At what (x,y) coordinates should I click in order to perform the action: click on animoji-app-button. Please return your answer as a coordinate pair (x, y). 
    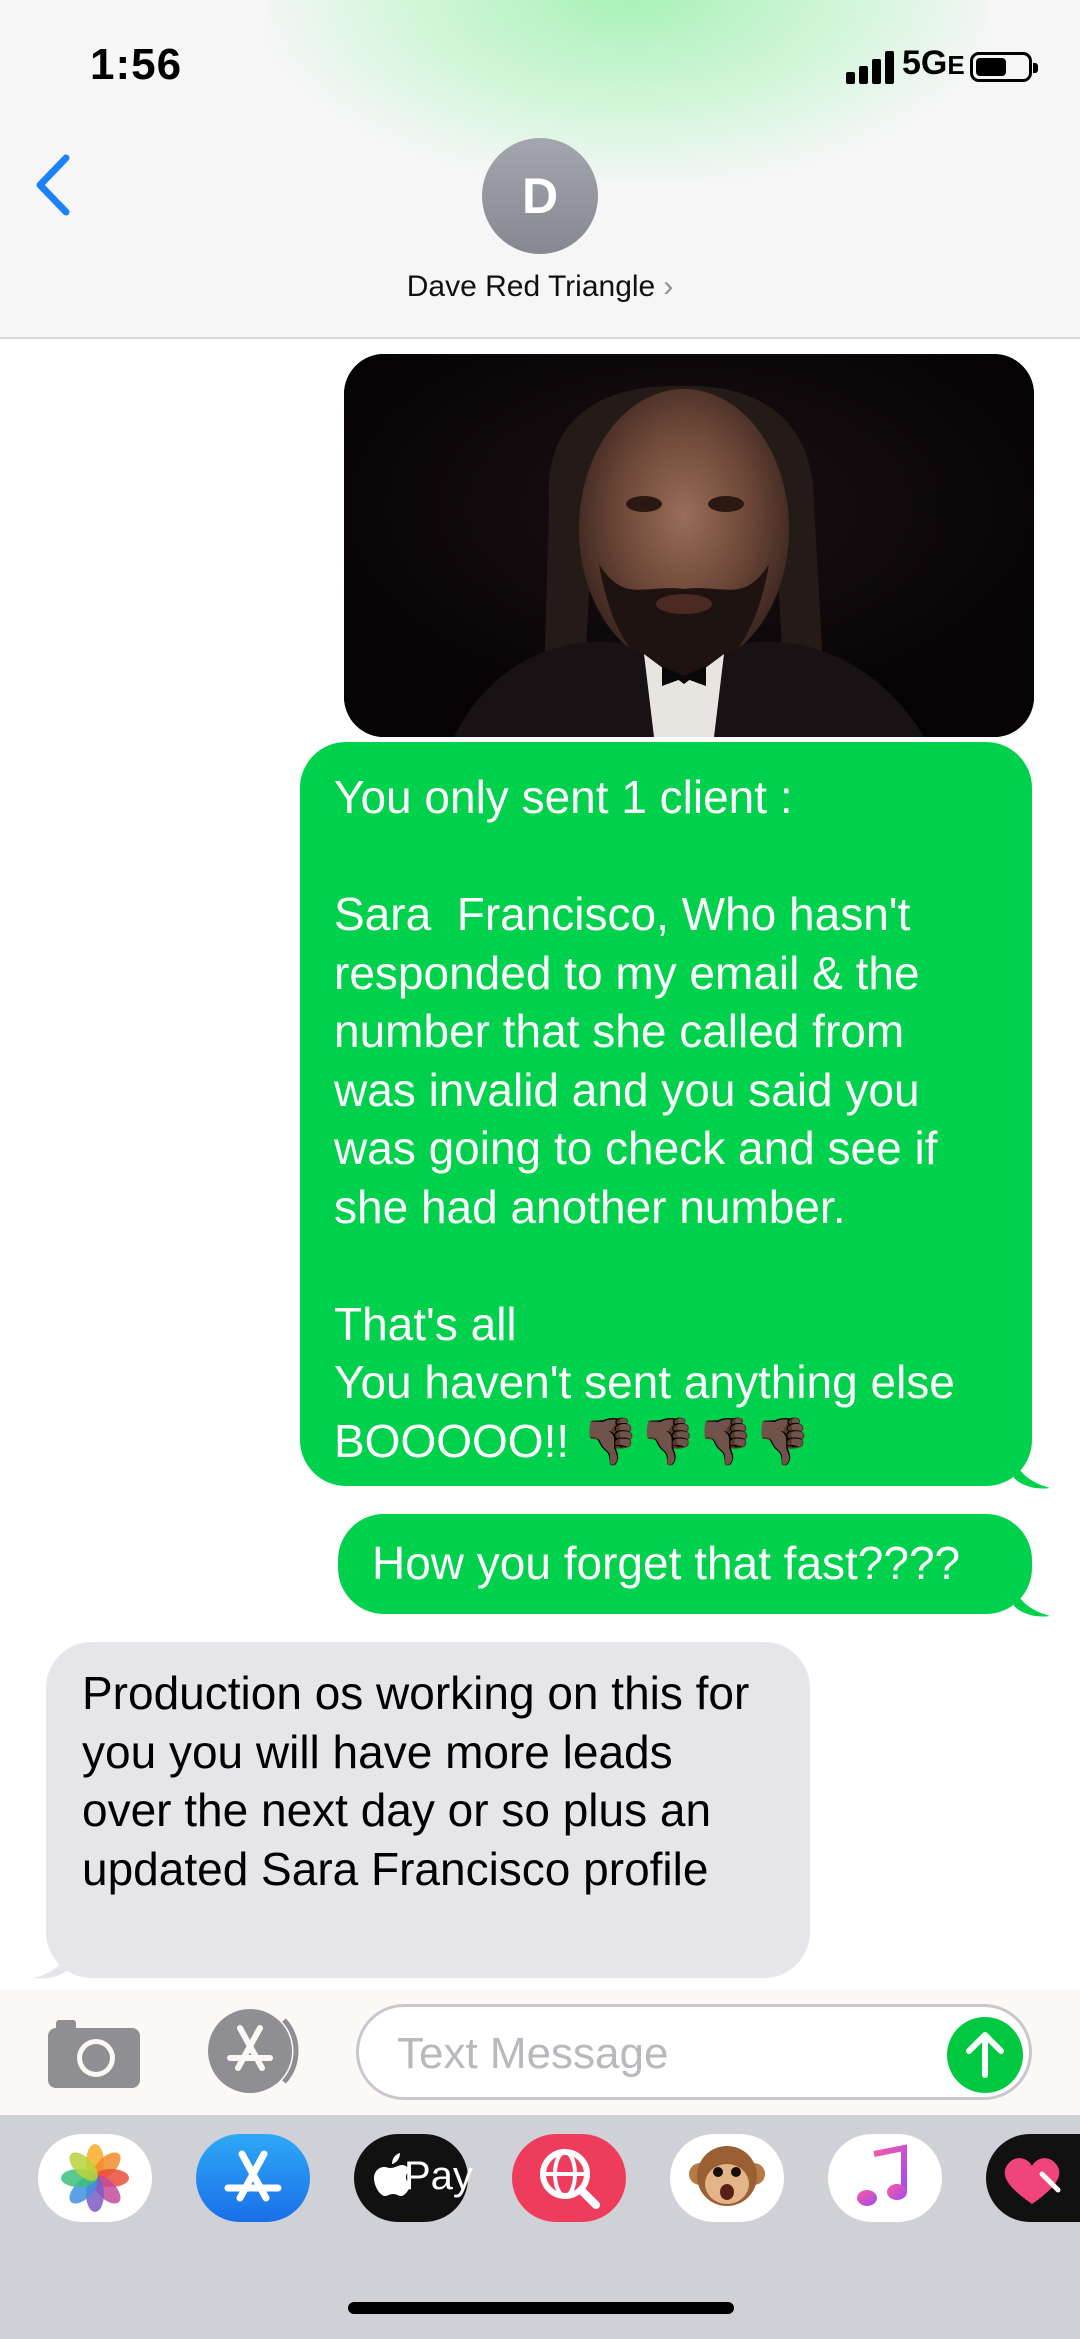
    Looking at the image, I should click on (727, 2178).